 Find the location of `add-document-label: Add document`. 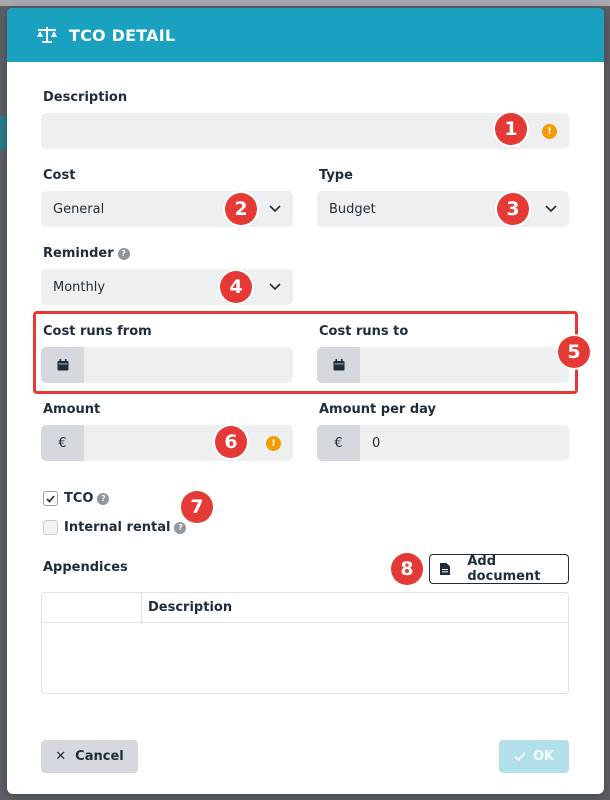

add-document-label: Add document is located at coordinates (504, 569).